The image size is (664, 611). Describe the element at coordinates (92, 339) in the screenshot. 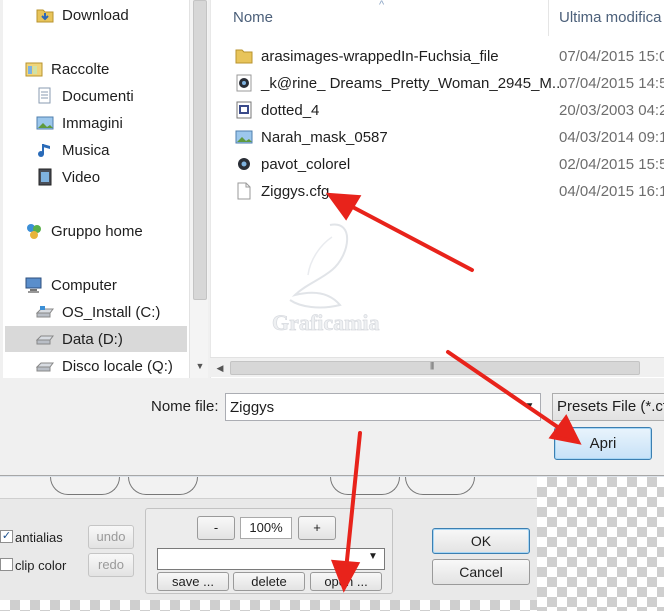

I see `nav-item-label: Data (D:)` at that location.